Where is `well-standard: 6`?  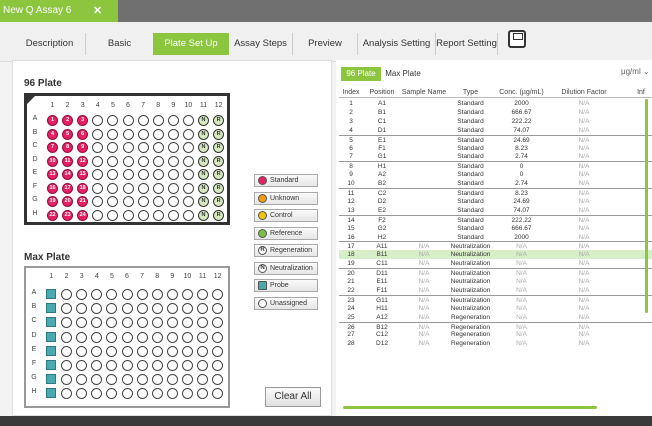 well-standard: 6 is located at coordinates (83, 134).